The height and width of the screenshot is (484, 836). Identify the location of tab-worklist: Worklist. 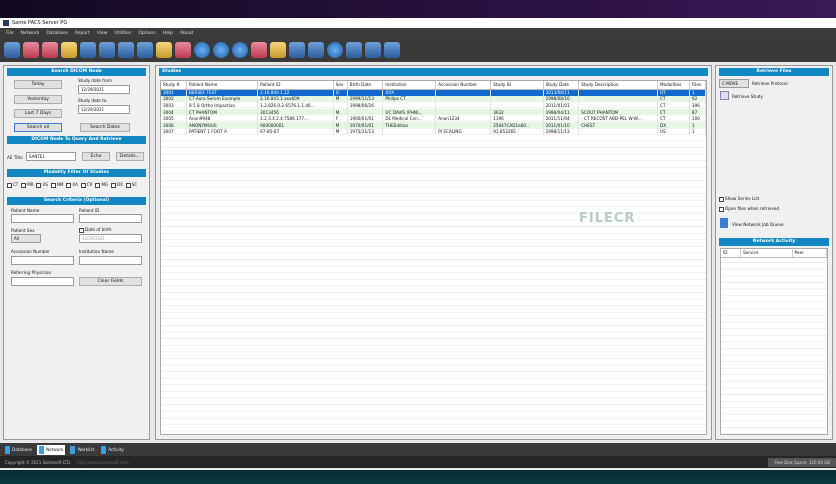
(82, 450).